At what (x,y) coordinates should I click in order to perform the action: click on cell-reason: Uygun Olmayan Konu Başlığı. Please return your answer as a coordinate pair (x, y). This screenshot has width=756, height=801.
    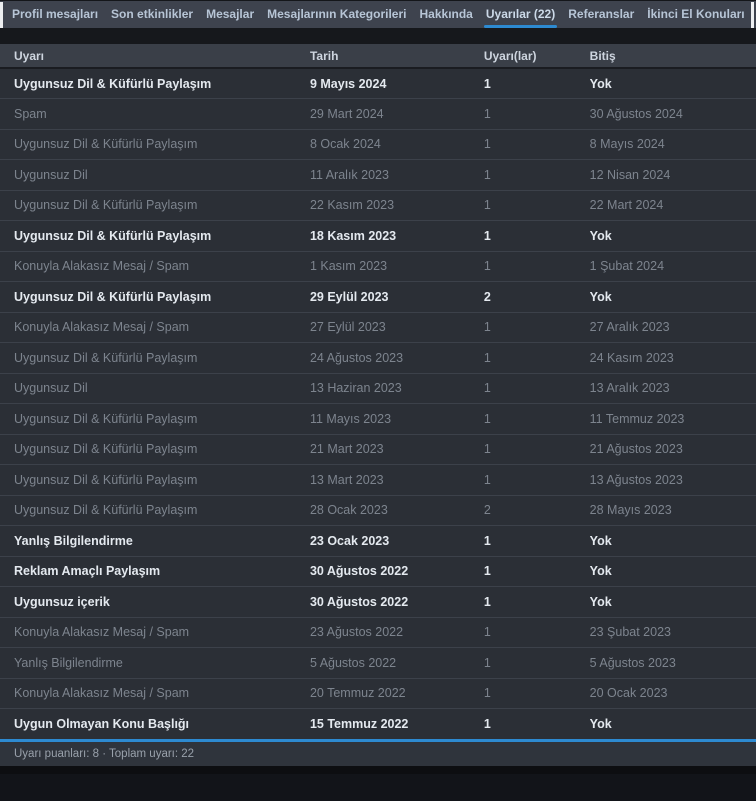
    Looking at the image, I should click on (155, 723).